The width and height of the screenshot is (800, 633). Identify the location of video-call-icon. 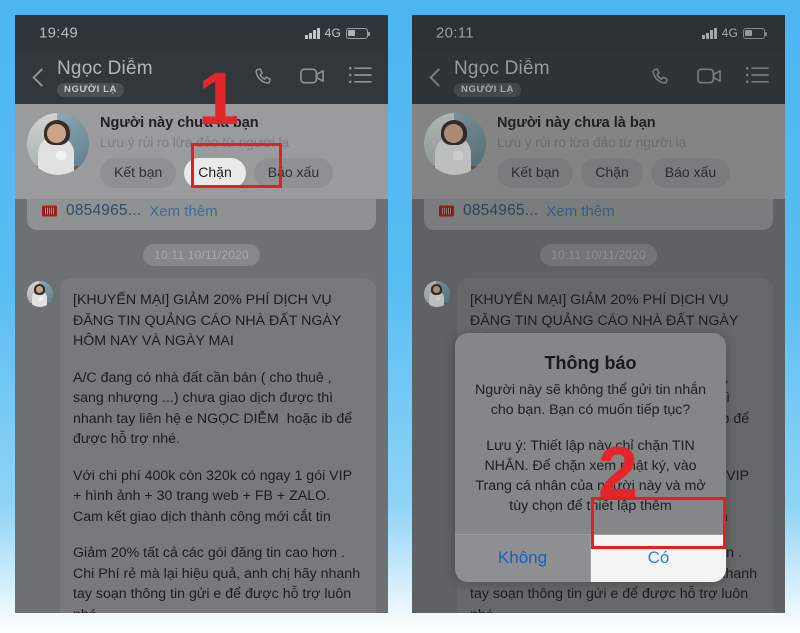
(313, 78).